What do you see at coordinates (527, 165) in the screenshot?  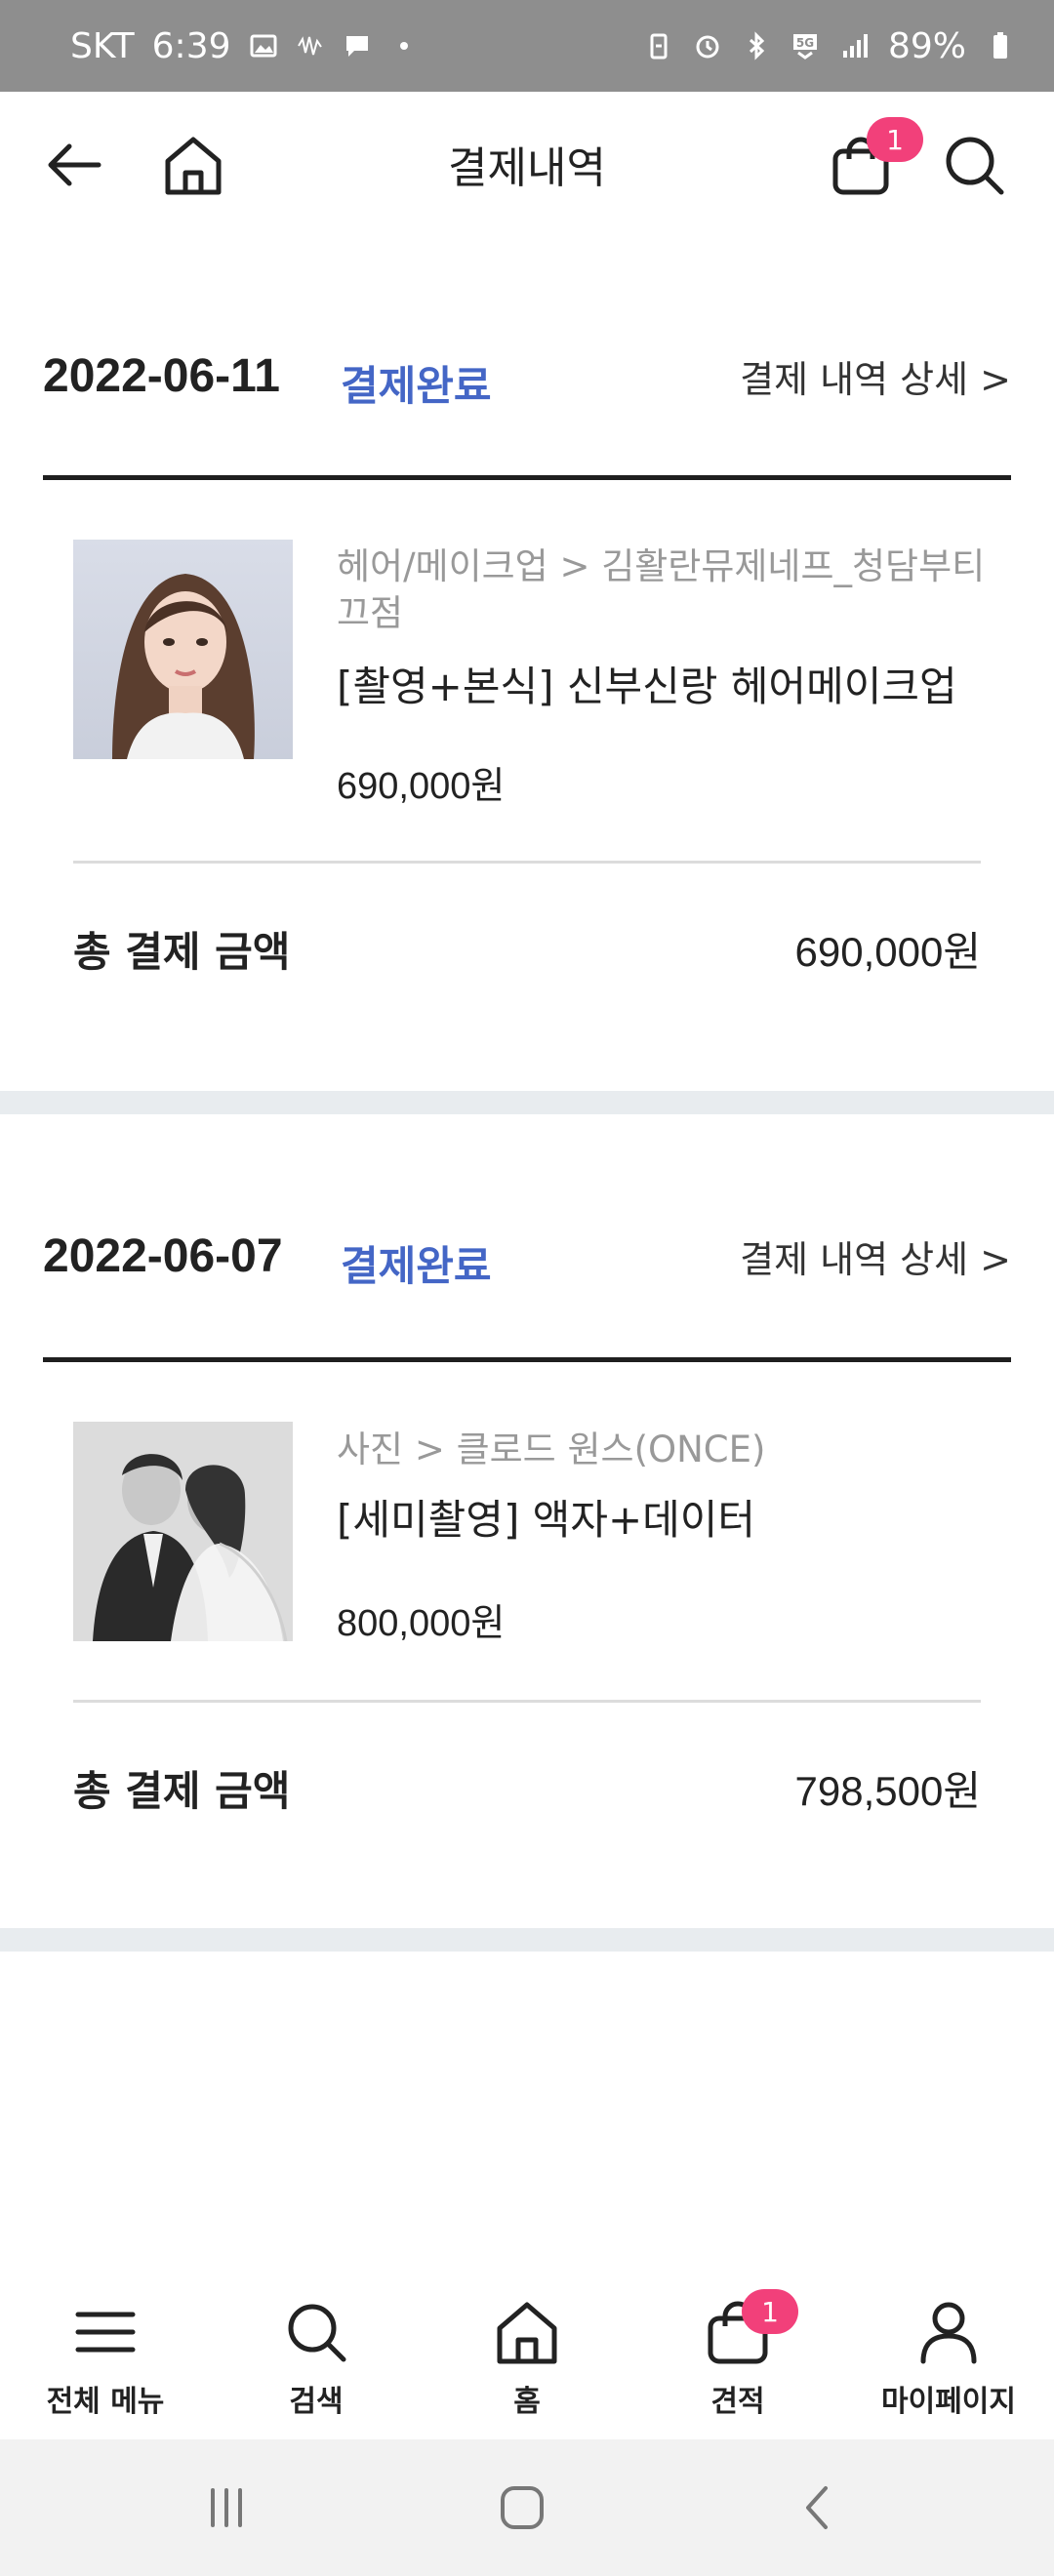 I see `app-header: 결제내역 1` at bounding box center [527, 165].